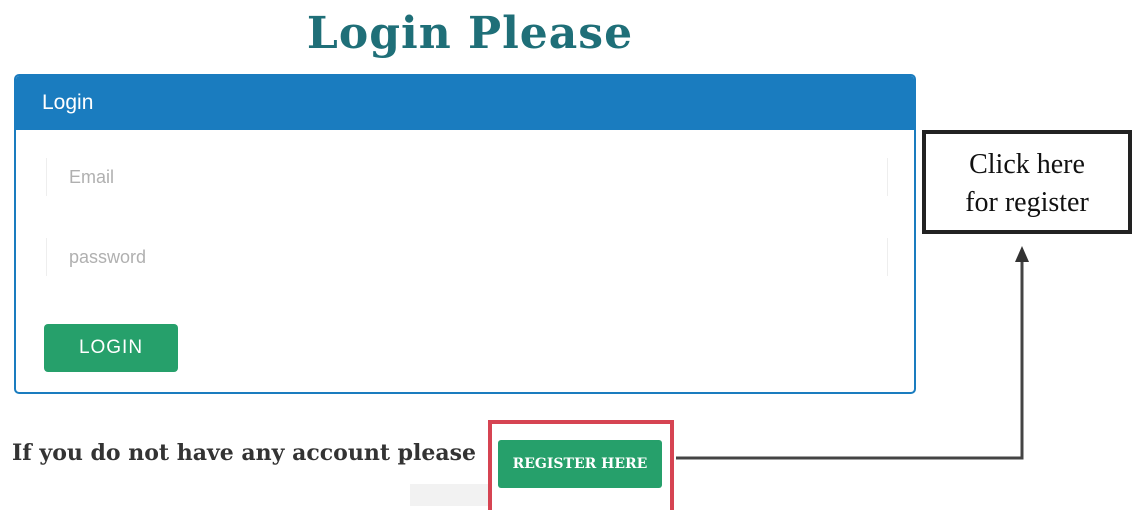 Image resolution: width=1144 pixels, height=510 pixels. What do you see at coordinates (244, 453) in the screenshot?
I see `register-prompt-text: If you do not have any account please` at bounding box center [244, 453].